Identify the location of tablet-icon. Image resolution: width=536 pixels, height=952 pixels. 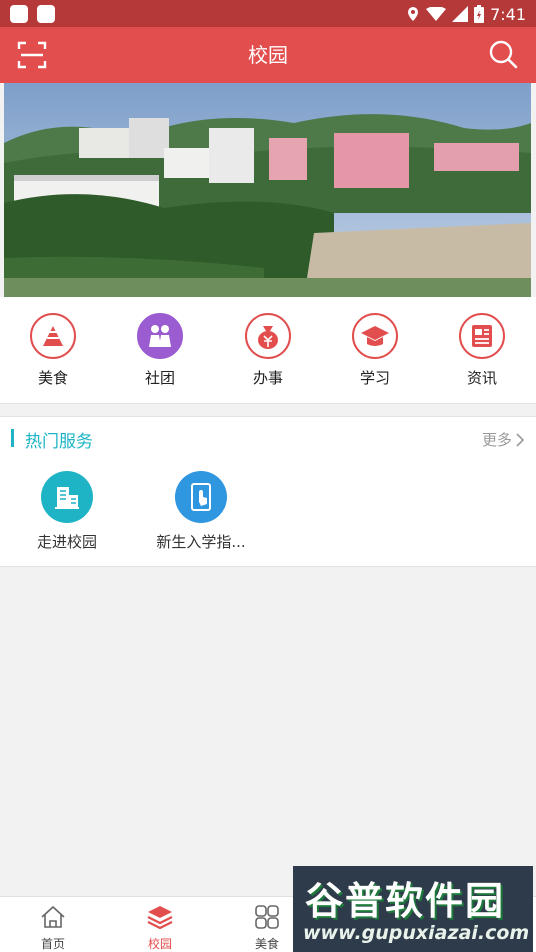
(201, 497).